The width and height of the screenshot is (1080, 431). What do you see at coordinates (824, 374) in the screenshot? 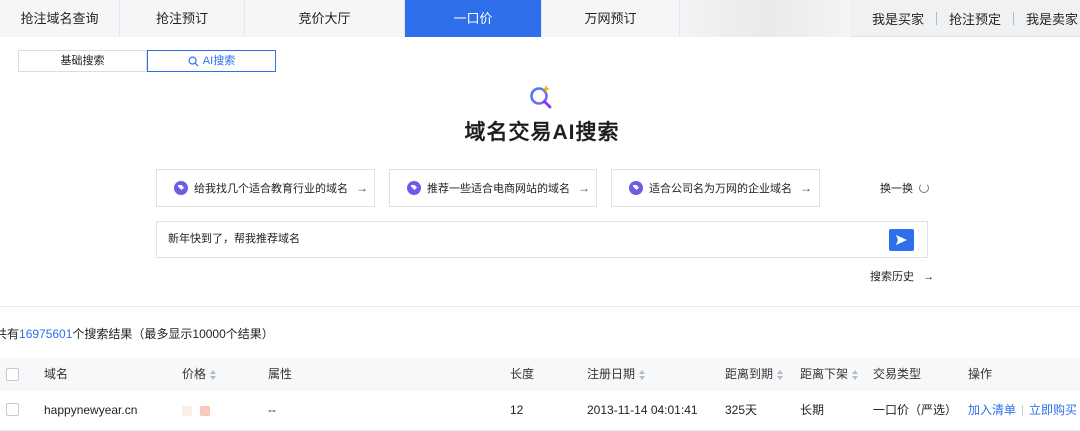
I see `col-delist-label: 距离下架` at bounding box center [824, 374].